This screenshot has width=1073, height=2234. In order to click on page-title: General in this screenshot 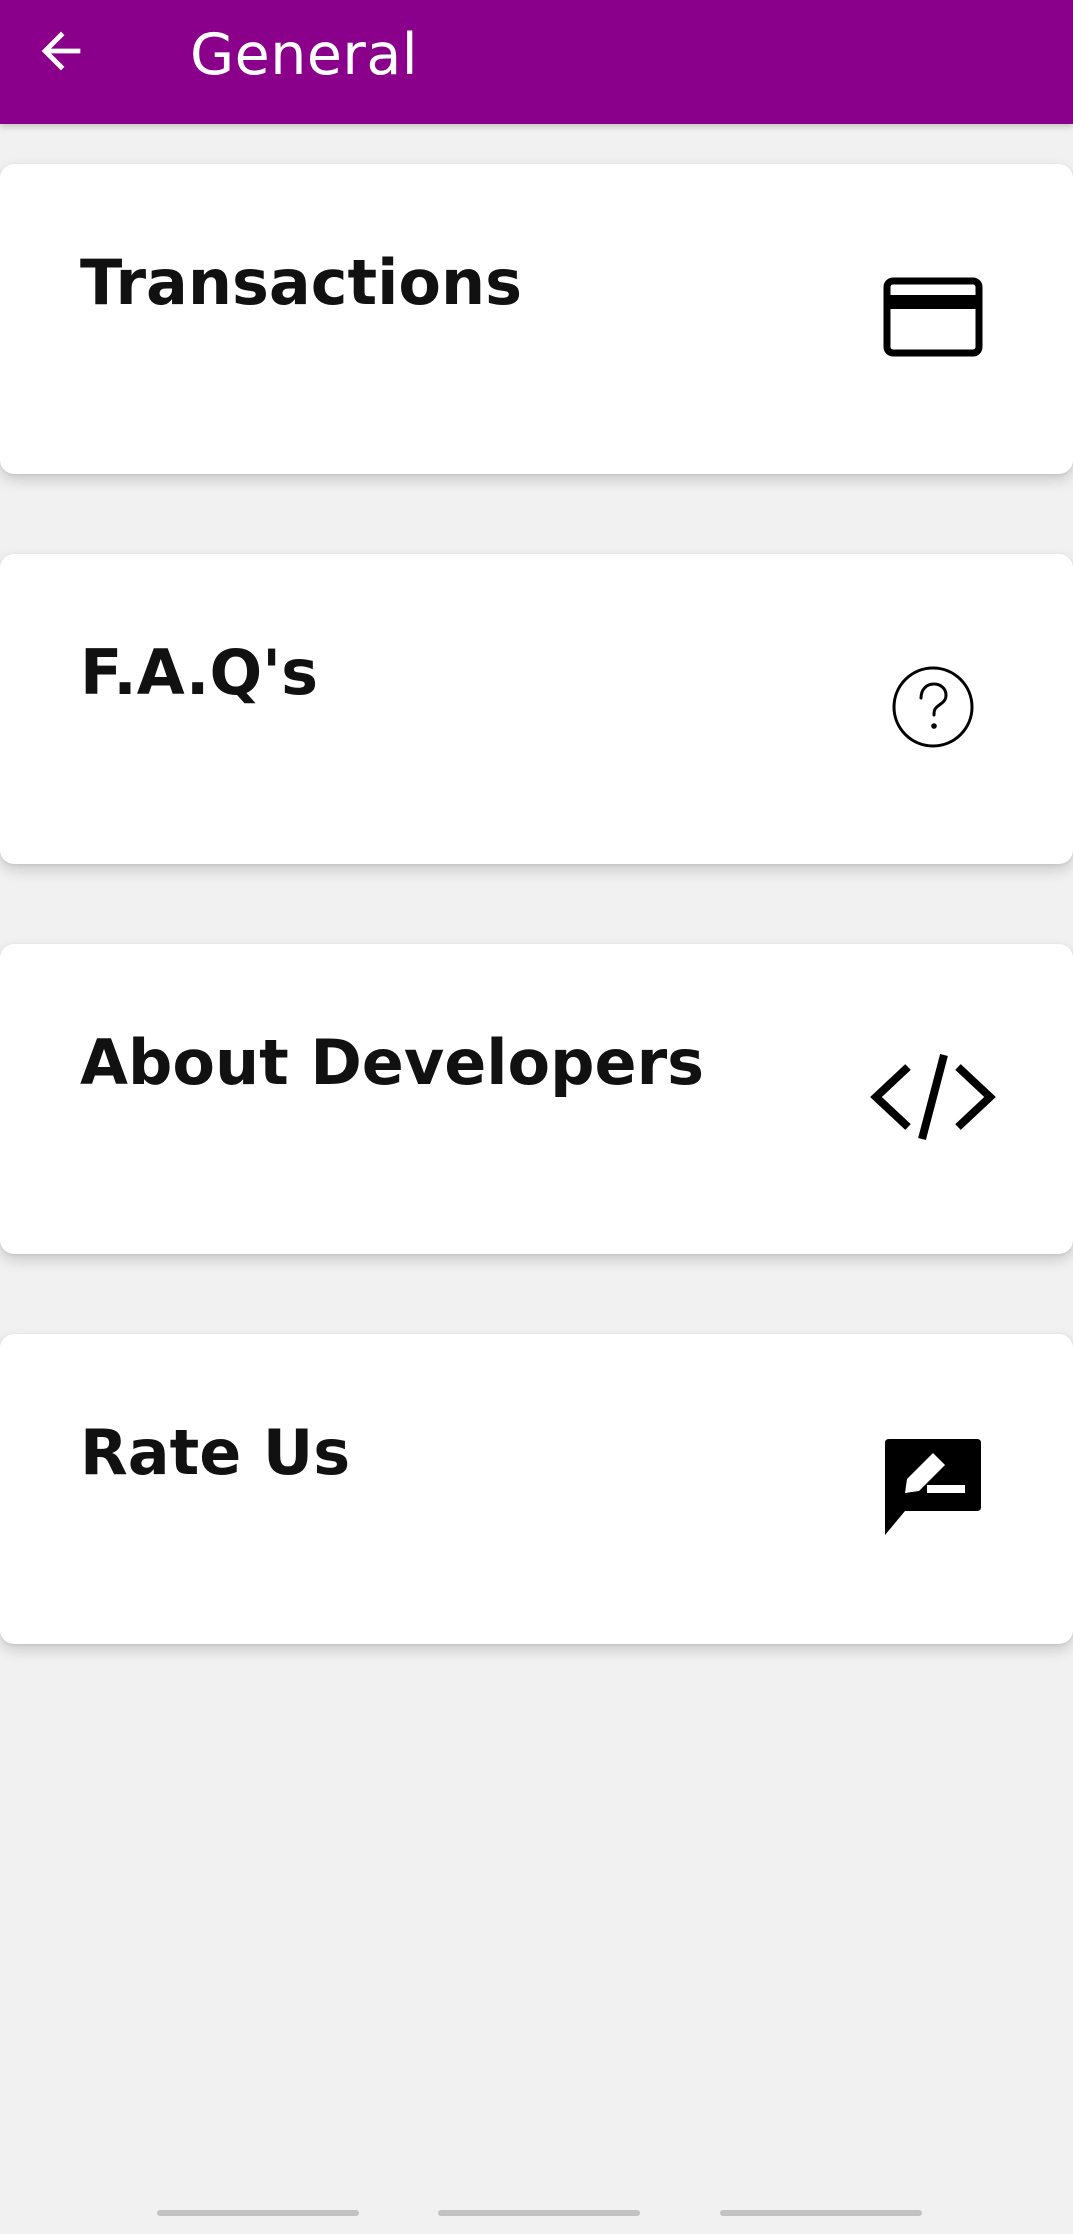, I will do `click(304, 55)`.